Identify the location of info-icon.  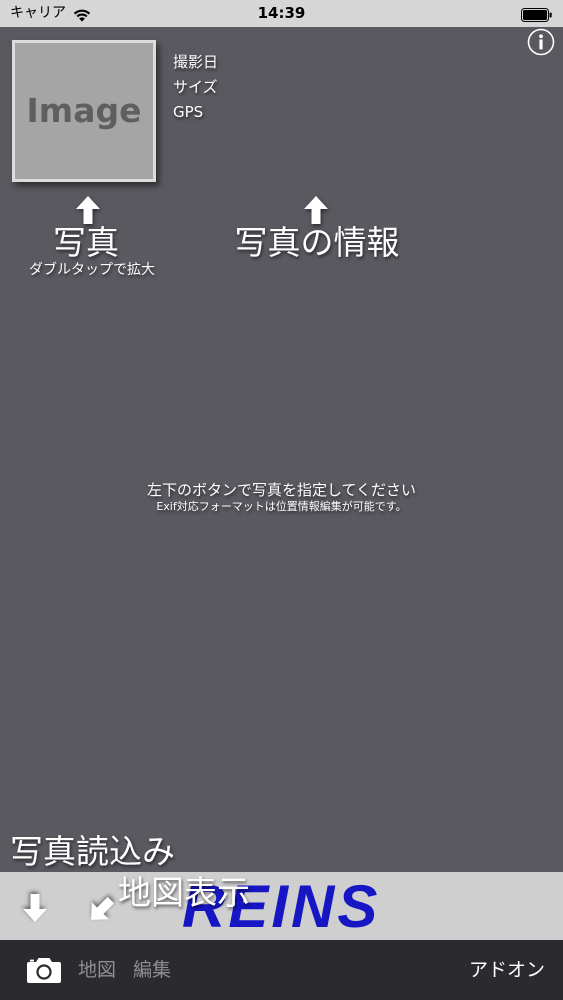
(541, 42).